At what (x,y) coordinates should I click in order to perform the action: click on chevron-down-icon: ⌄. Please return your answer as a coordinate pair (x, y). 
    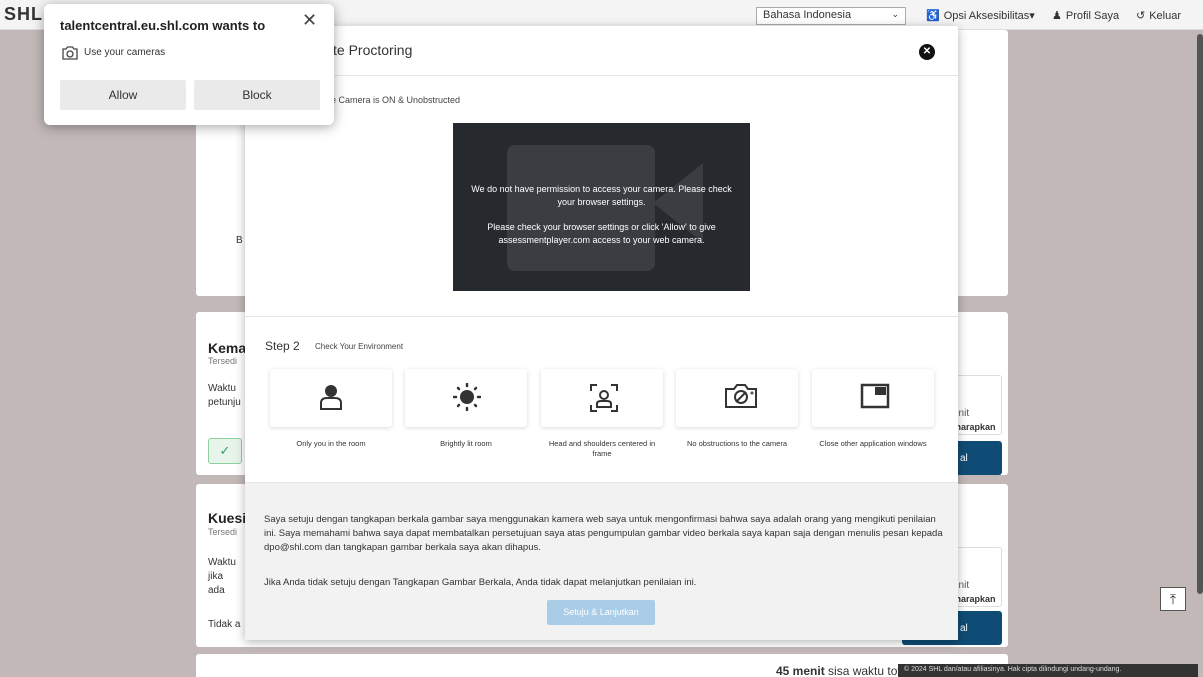
    Looking at the image, I should click on (895, 14).